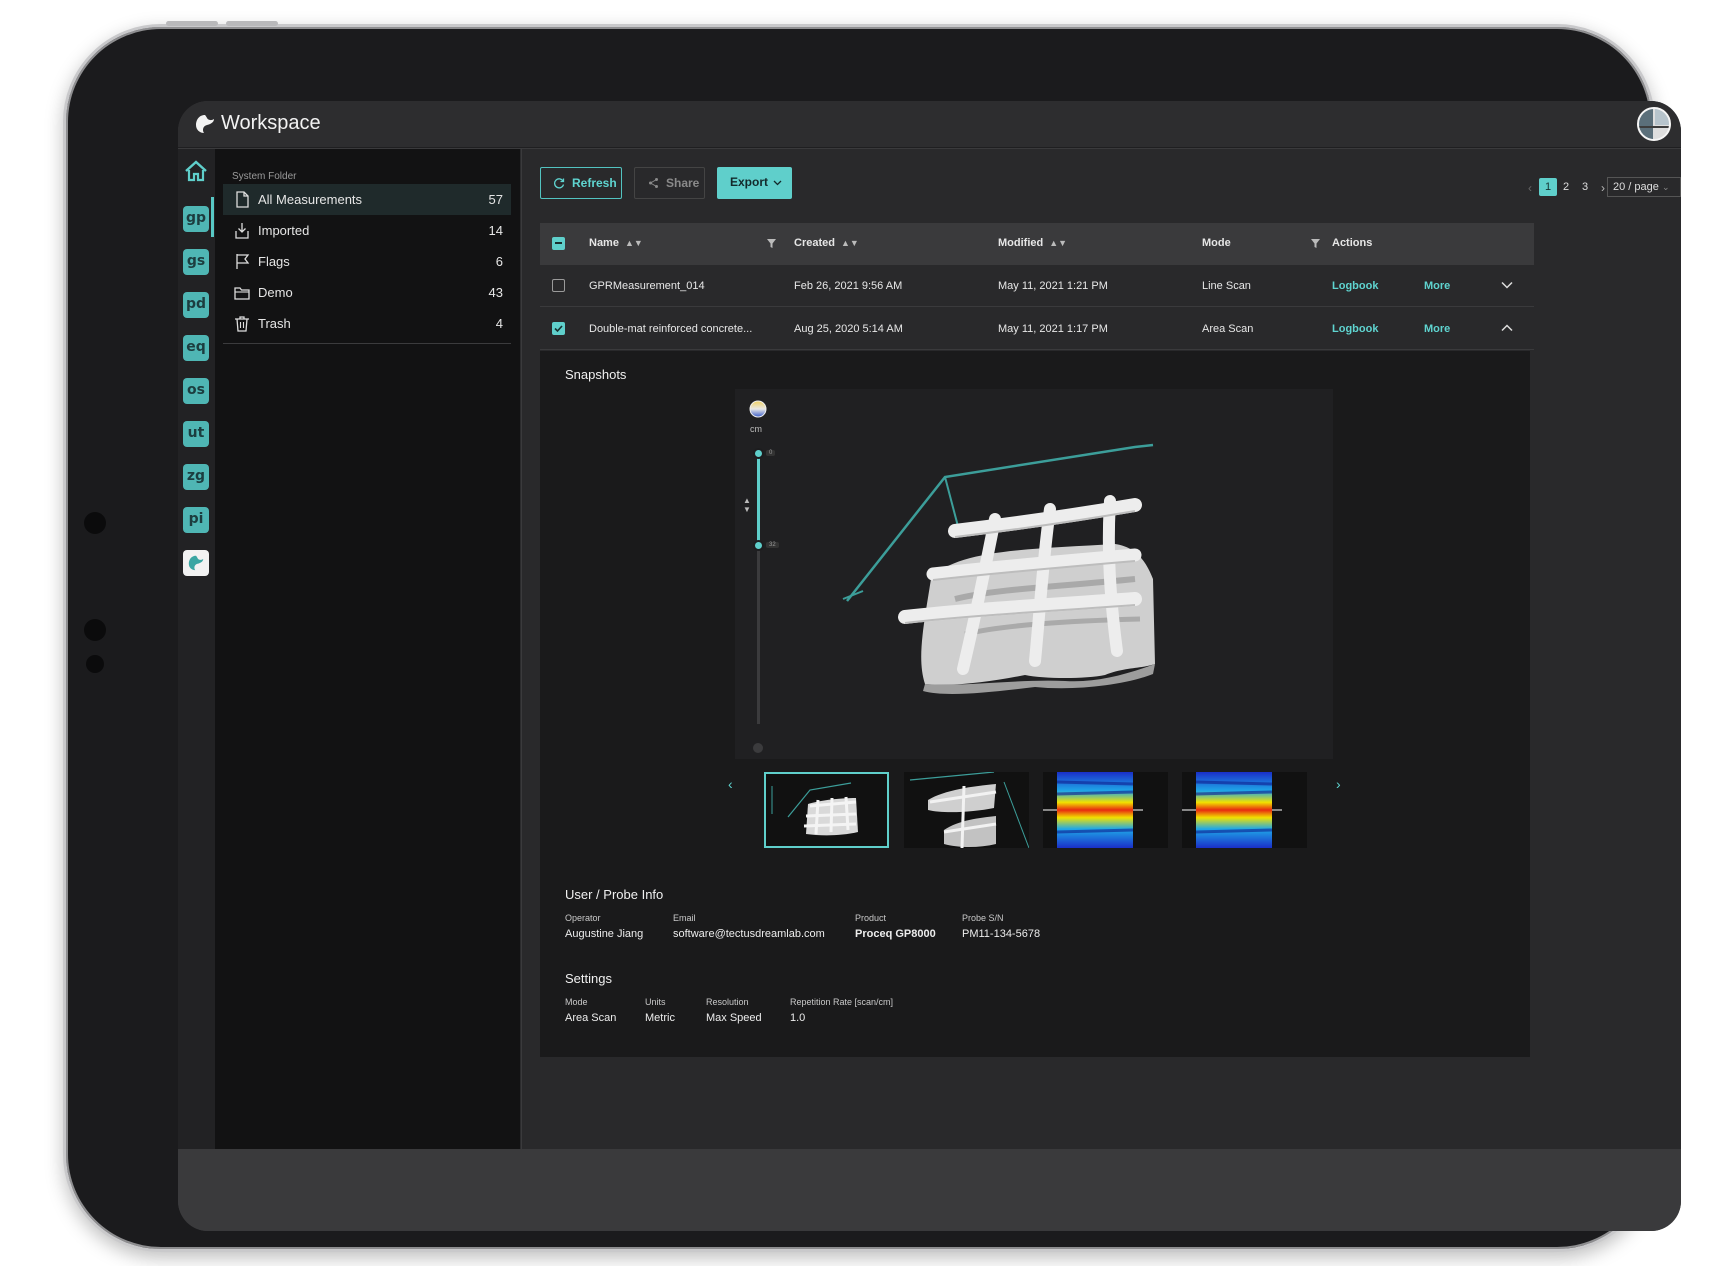 This screenshot has height=1266, width=1713. I want to click on rail-app-workspace, so click(196, 563).